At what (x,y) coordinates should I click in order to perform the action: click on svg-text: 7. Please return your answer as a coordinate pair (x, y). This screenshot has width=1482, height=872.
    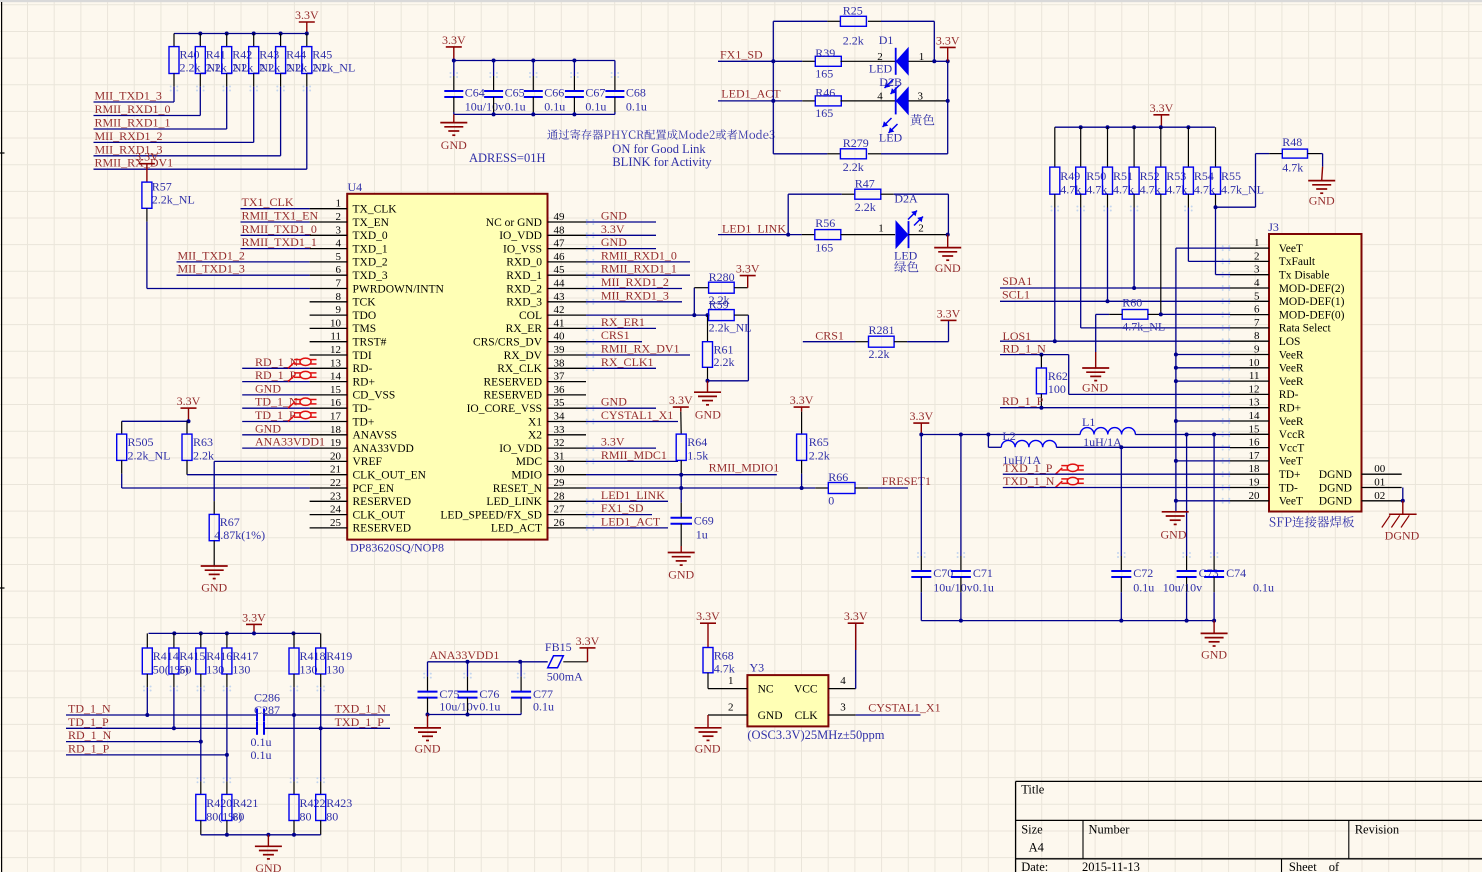
    Looking at the image, I should click on (1257, 323).